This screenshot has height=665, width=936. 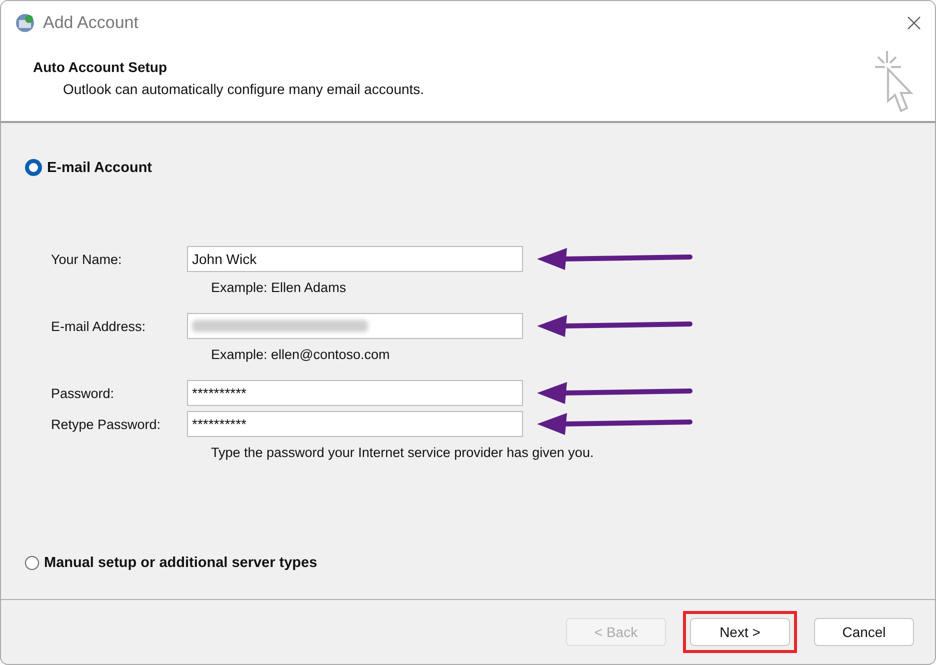 What do you see at coordinates (83, 393) in the screenshot?
I see `field-label: Password:` at bounding box center [83, 393].